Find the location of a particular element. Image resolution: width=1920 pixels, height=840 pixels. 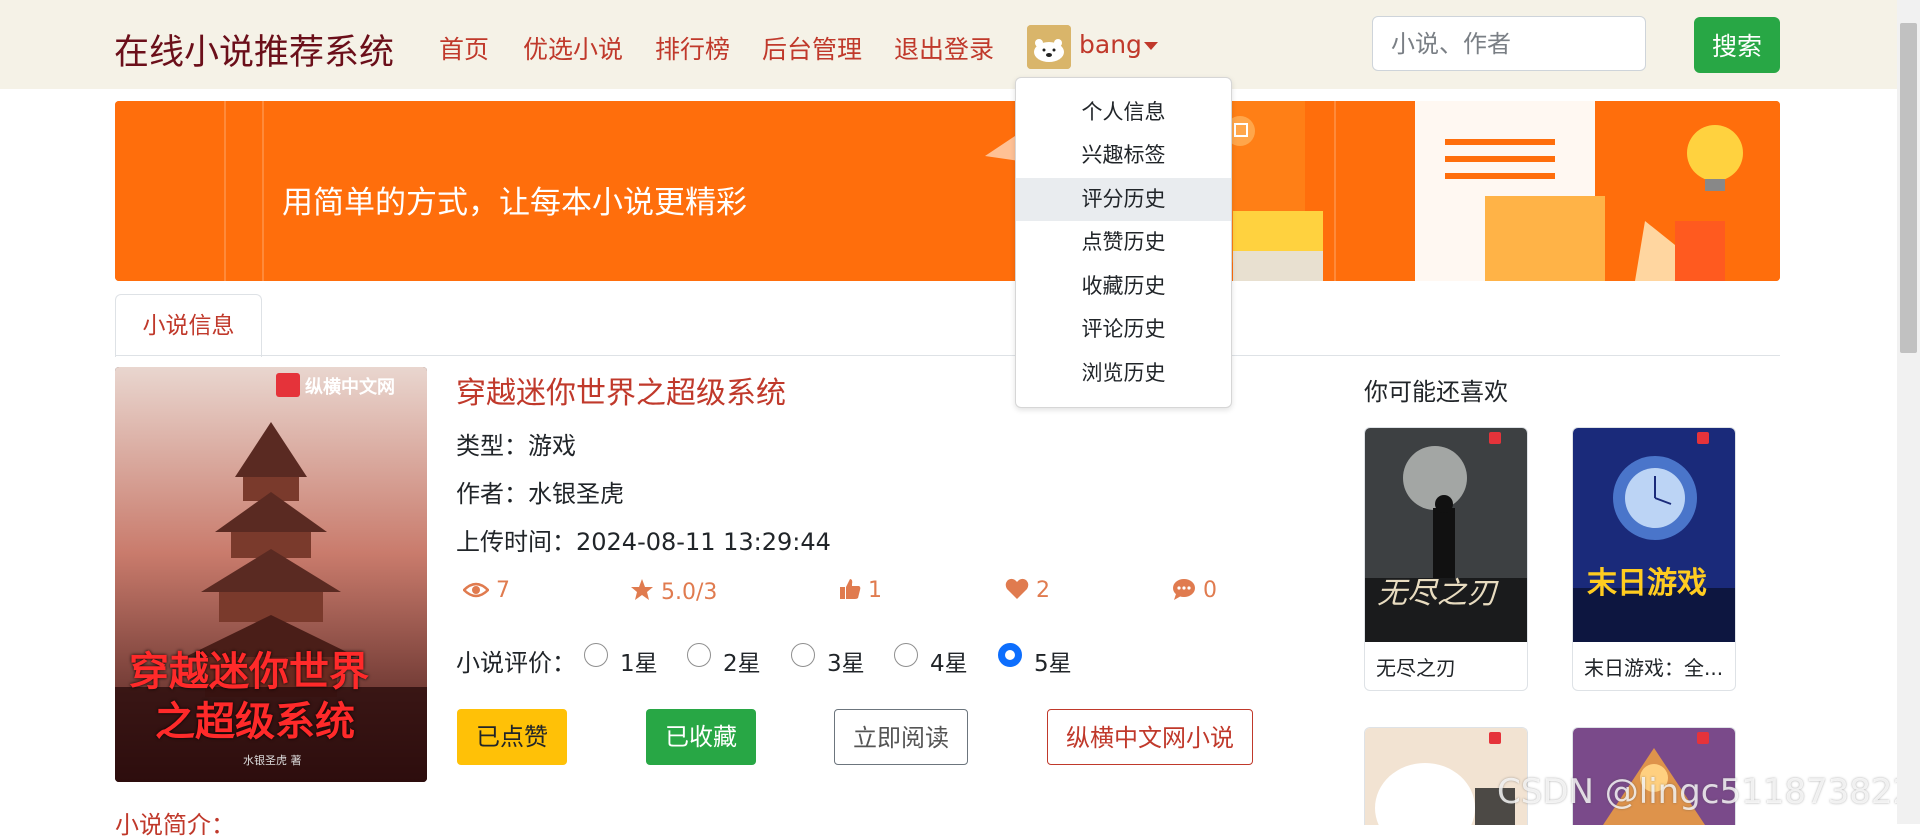

tab-novel-info: 小说信息 is located at coordinates (188, 325).